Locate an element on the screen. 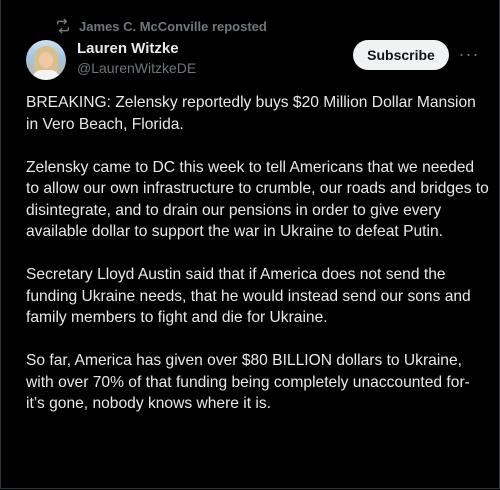 Image resolution: width=500 pixels, height=490 pixels. avatar-body is located at coordinates (46, 75).